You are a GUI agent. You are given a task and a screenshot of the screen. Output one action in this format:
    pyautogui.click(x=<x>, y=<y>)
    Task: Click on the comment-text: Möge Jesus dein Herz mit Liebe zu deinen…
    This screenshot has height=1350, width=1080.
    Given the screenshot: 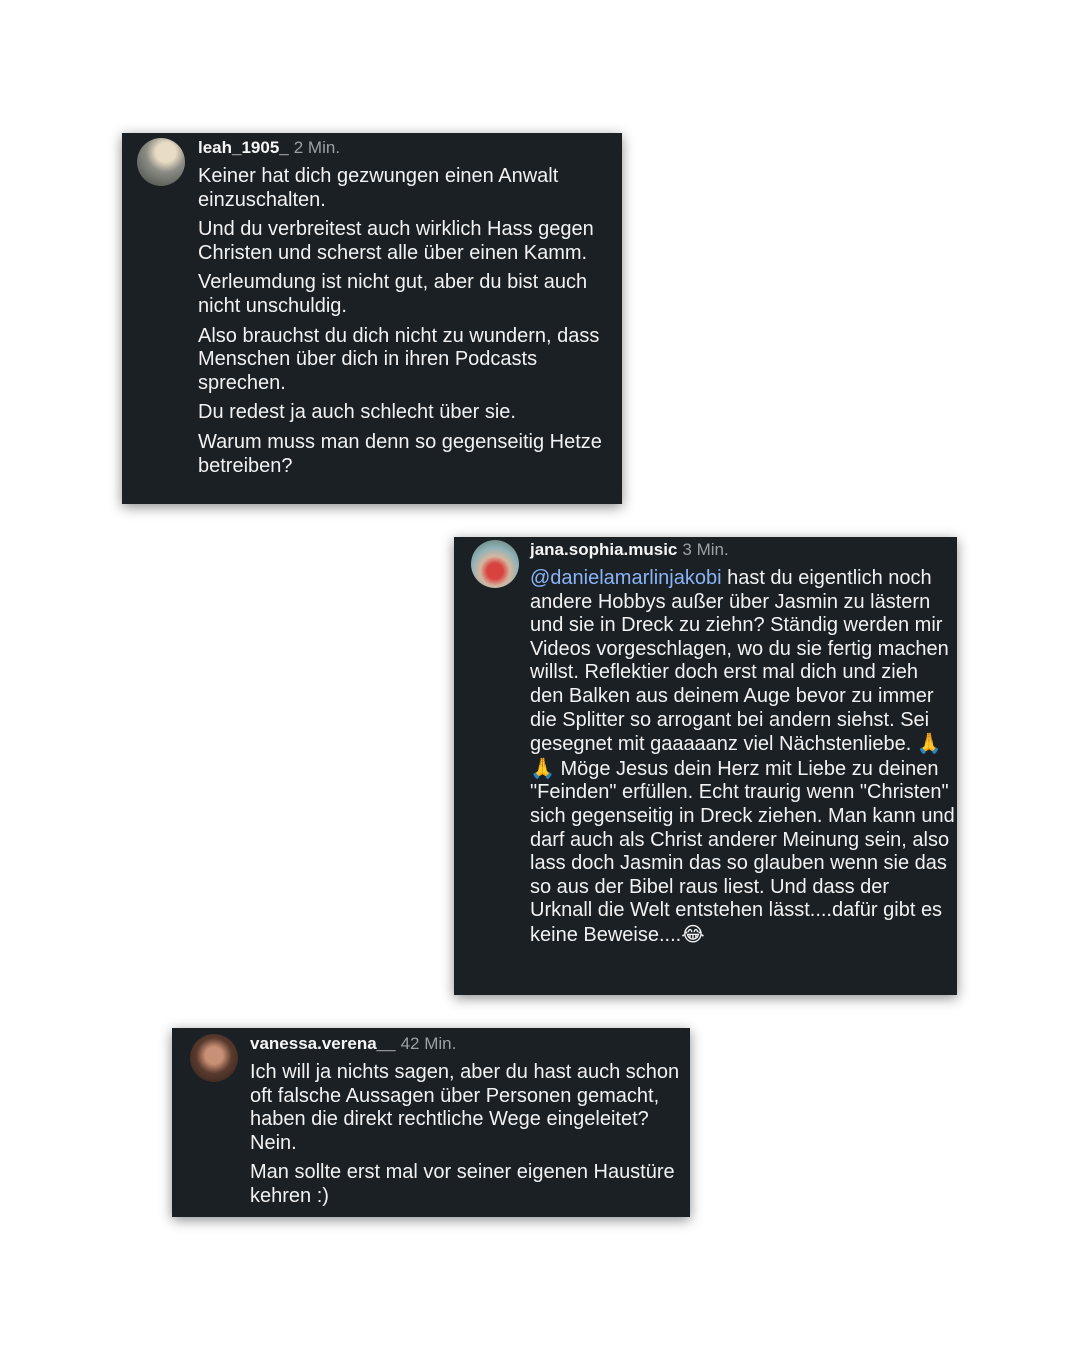 What is the action you would take?
    pyautogui.click(x=742, y=851)
    